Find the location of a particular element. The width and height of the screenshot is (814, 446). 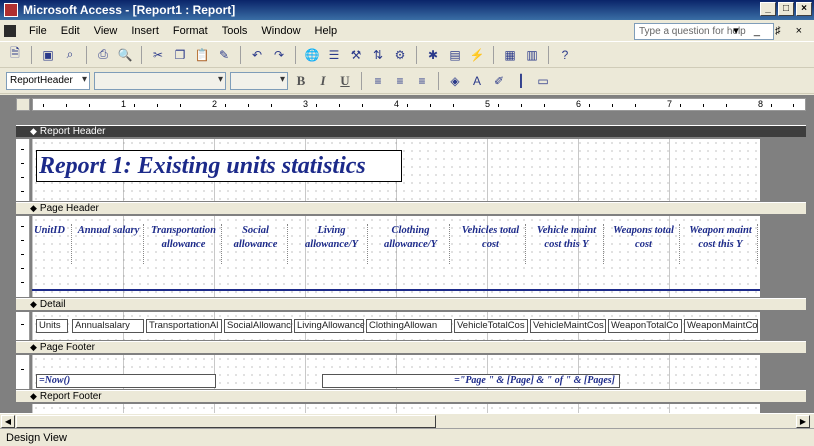

align-left-icon: ≡ is located at coordinates (378, 81).